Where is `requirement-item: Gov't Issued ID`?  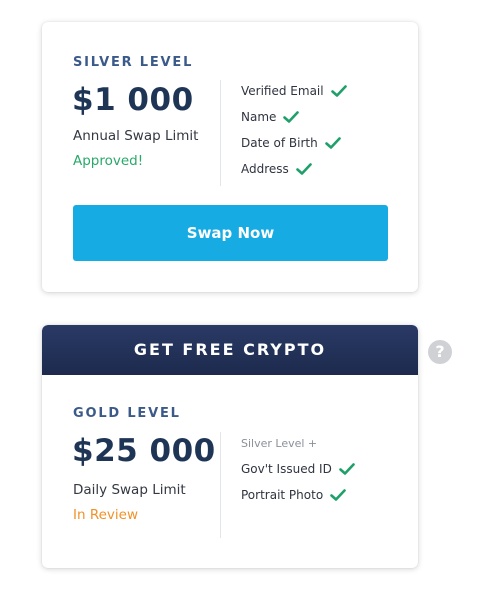
requirement-item: Gov't Issued ID is located at coordinates (298, 469).